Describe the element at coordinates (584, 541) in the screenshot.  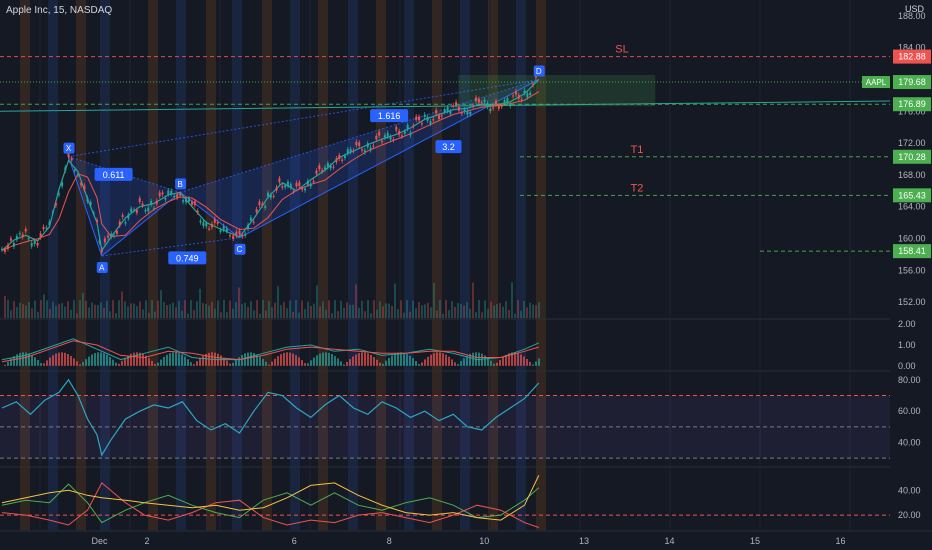
I see `time-tick-label: 13` at that location.